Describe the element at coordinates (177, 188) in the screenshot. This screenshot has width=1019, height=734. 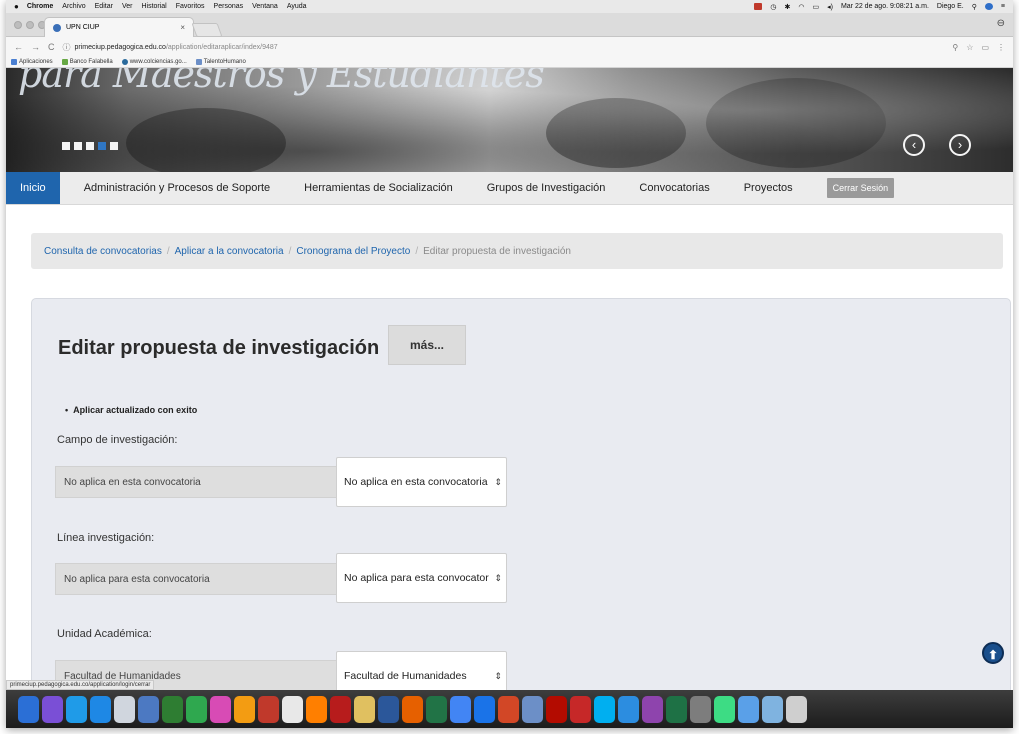
I see `nav-administracion: Administración y Procesos de Soporte` at that location.